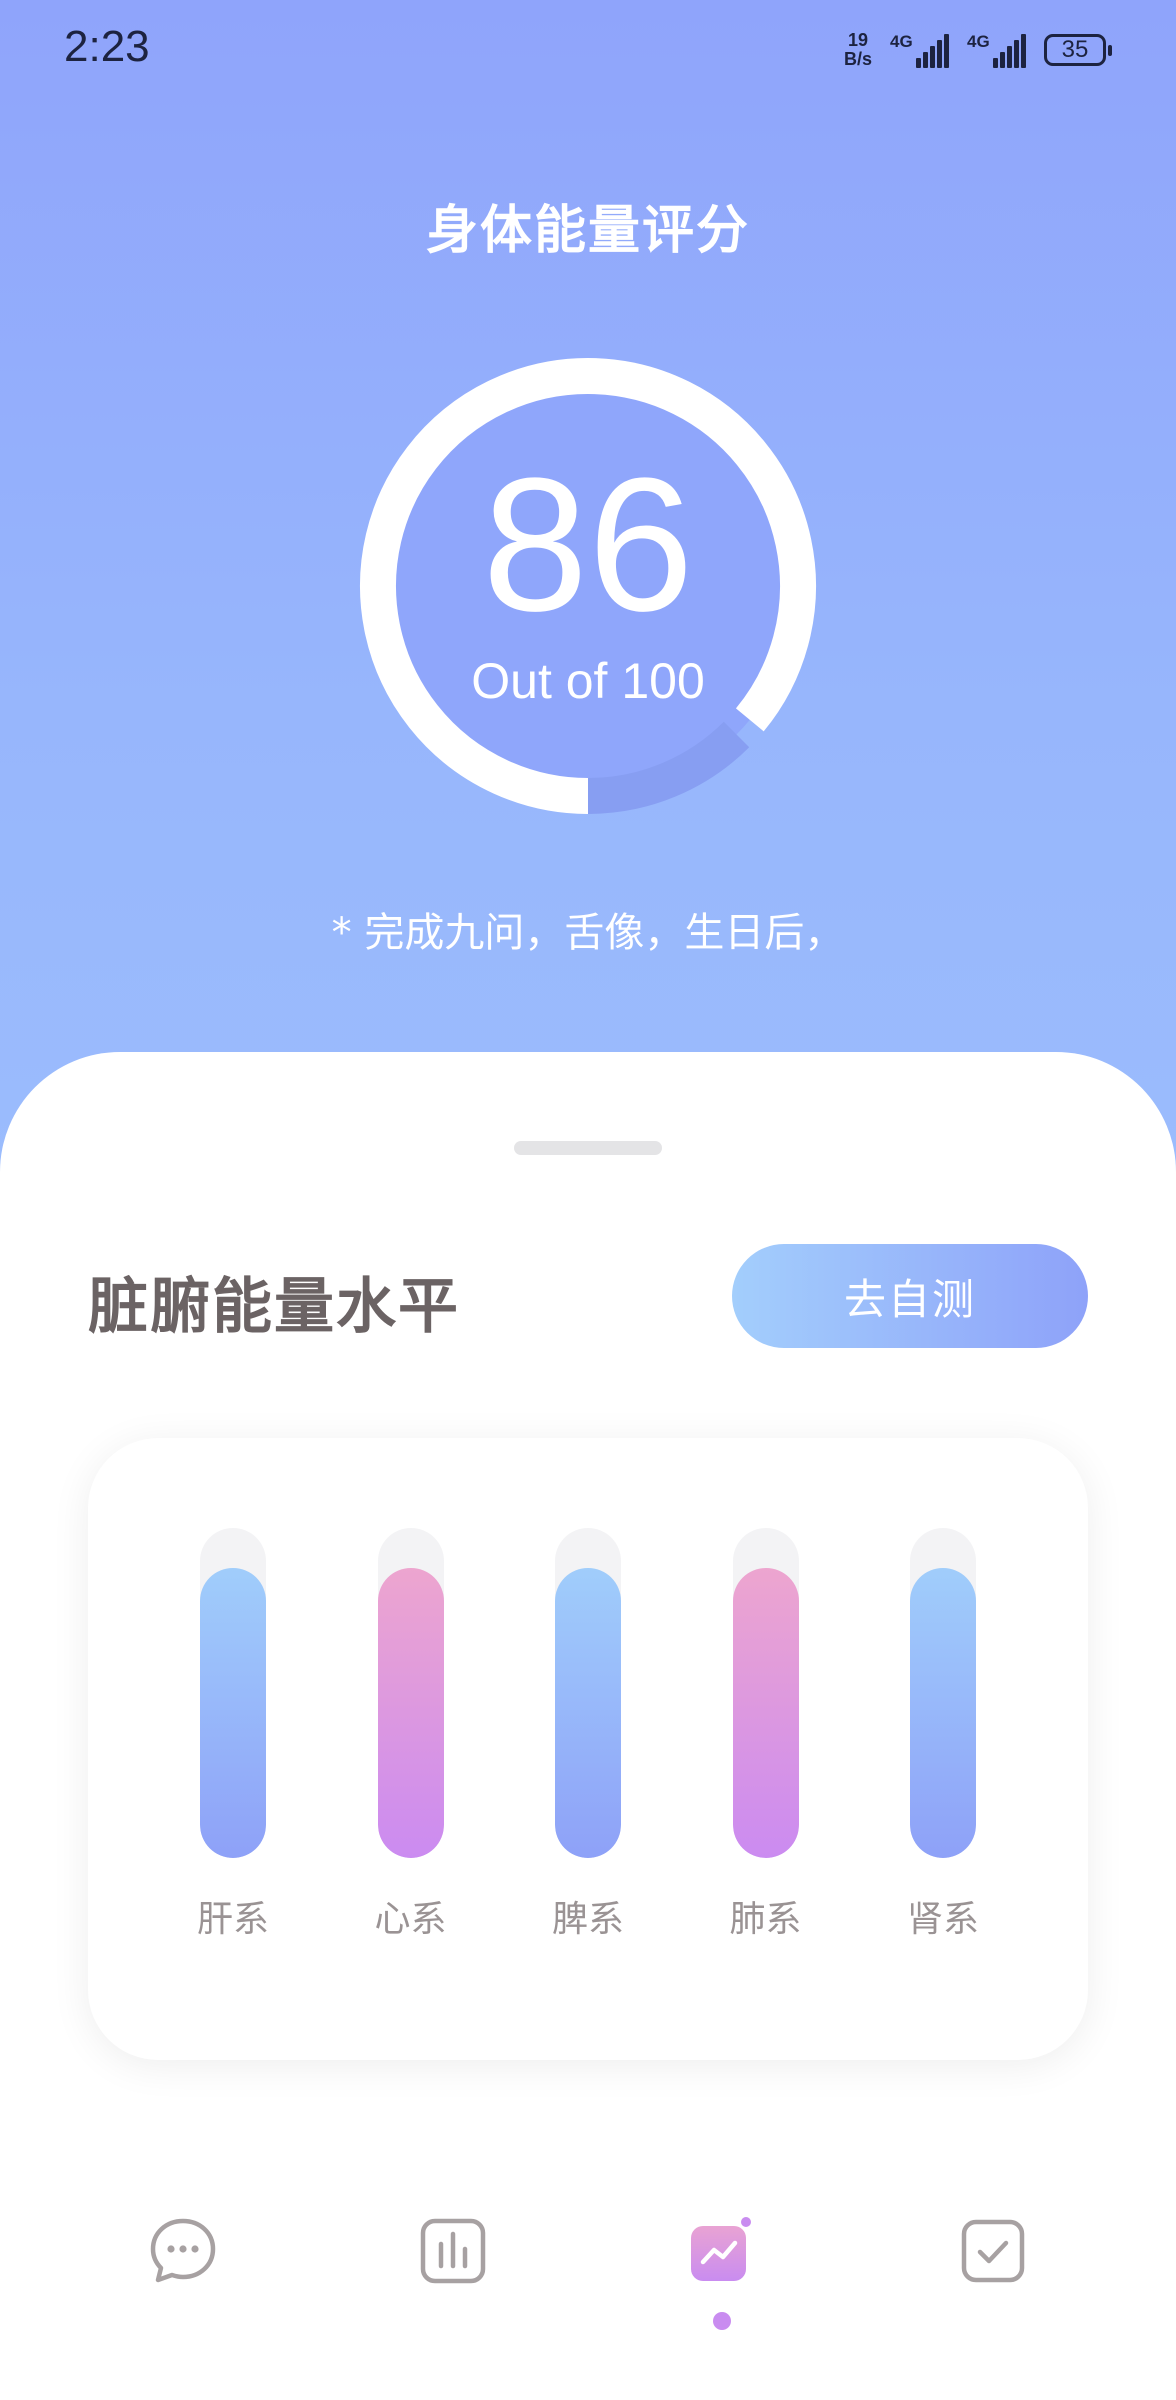  I want to click on signal-icon-sim2: 4G, so click(996, 50).